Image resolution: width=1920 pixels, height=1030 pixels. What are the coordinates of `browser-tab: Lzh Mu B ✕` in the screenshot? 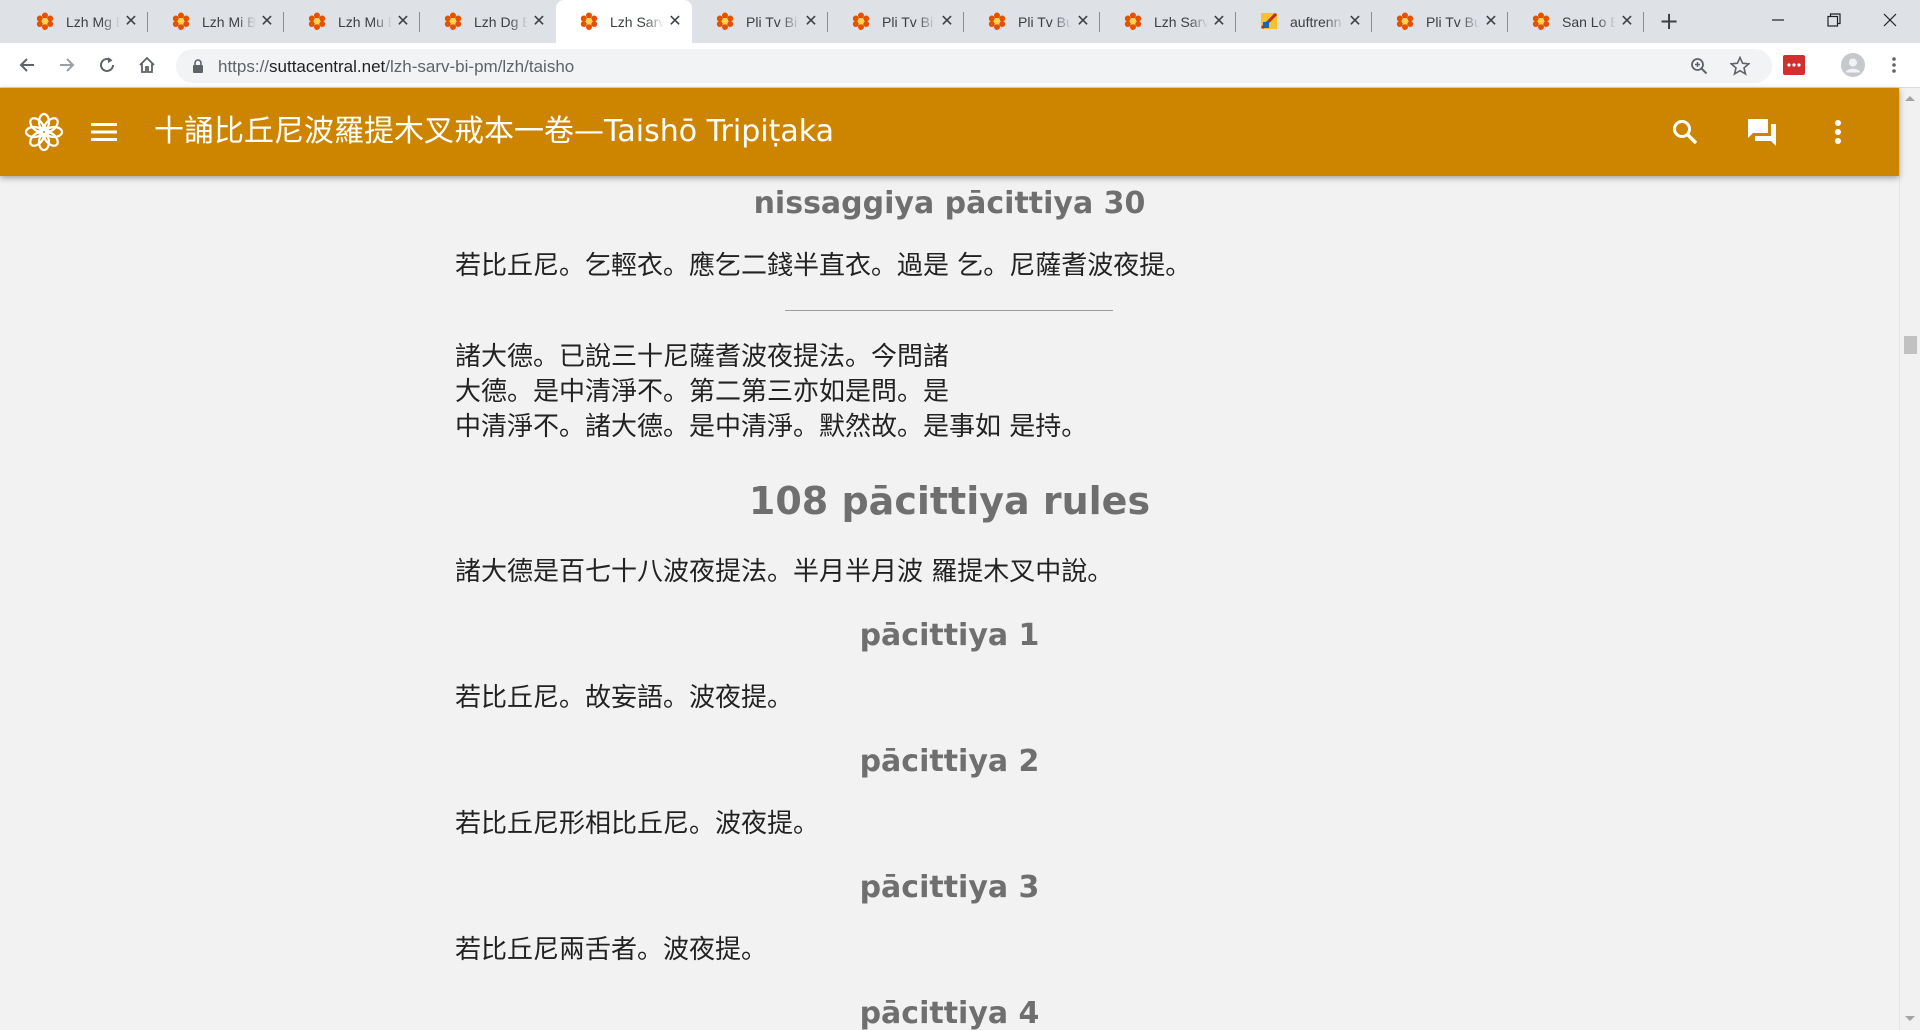 It's located at (352, 21).